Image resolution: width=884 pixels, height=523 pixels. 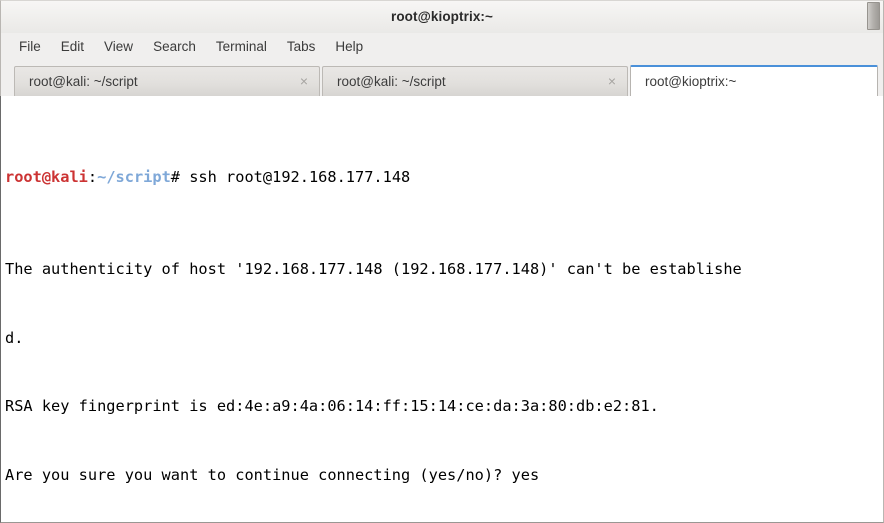 I want to click on tab-kioptrix-active: root@kioptrix:~, so click(x=754, y=80).